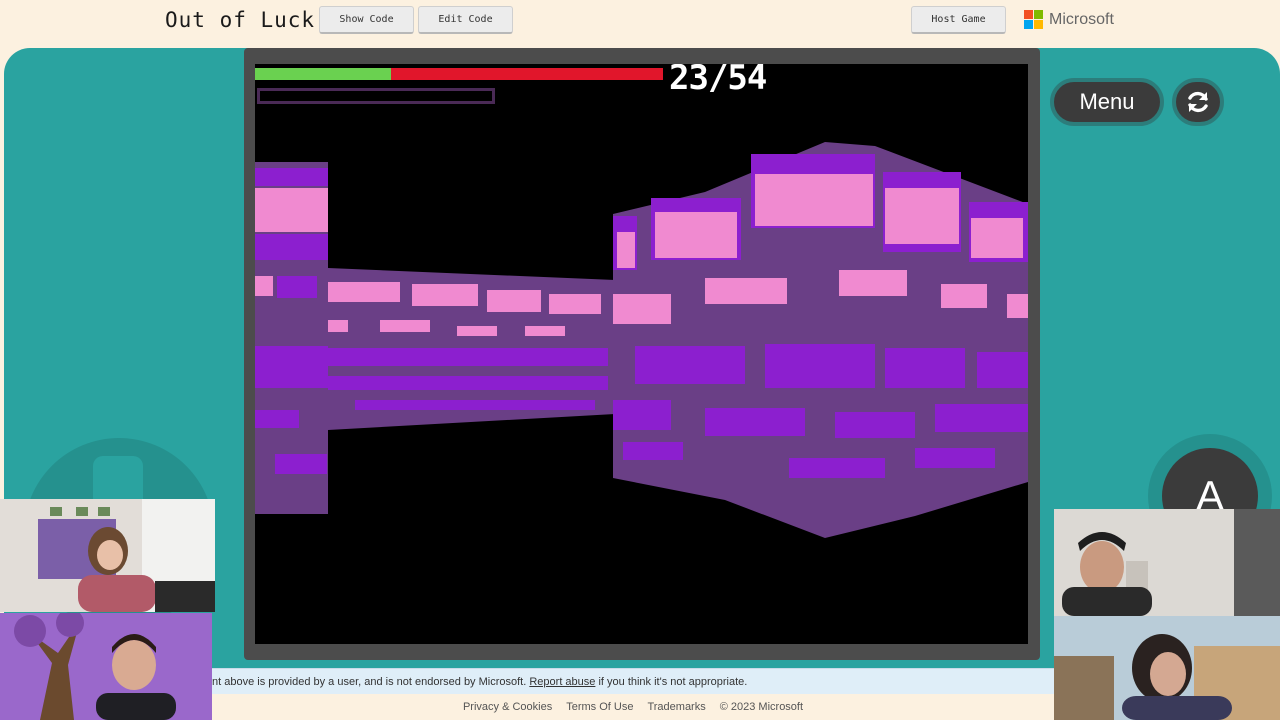 Image resolution: width=1280 pixels, height=720 pixels. What do you see at coordinates (673, 682) in the screenshot?
I see `disclaimer-text-end: if you think it's not appropriate.` at bounding box center [673, 682].